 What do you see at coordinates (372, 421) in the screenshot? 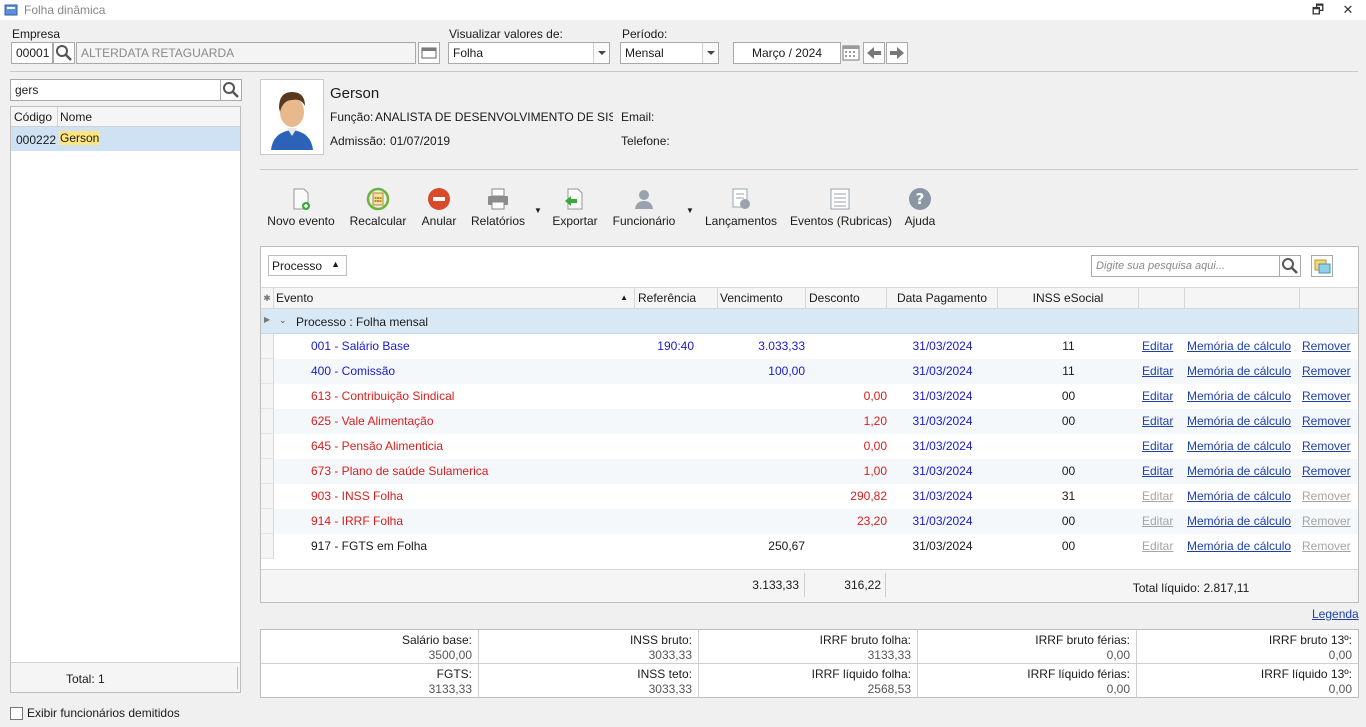
I see `evento-cell: 625 - Vale Alimentação` at bounding box center [372, 421].